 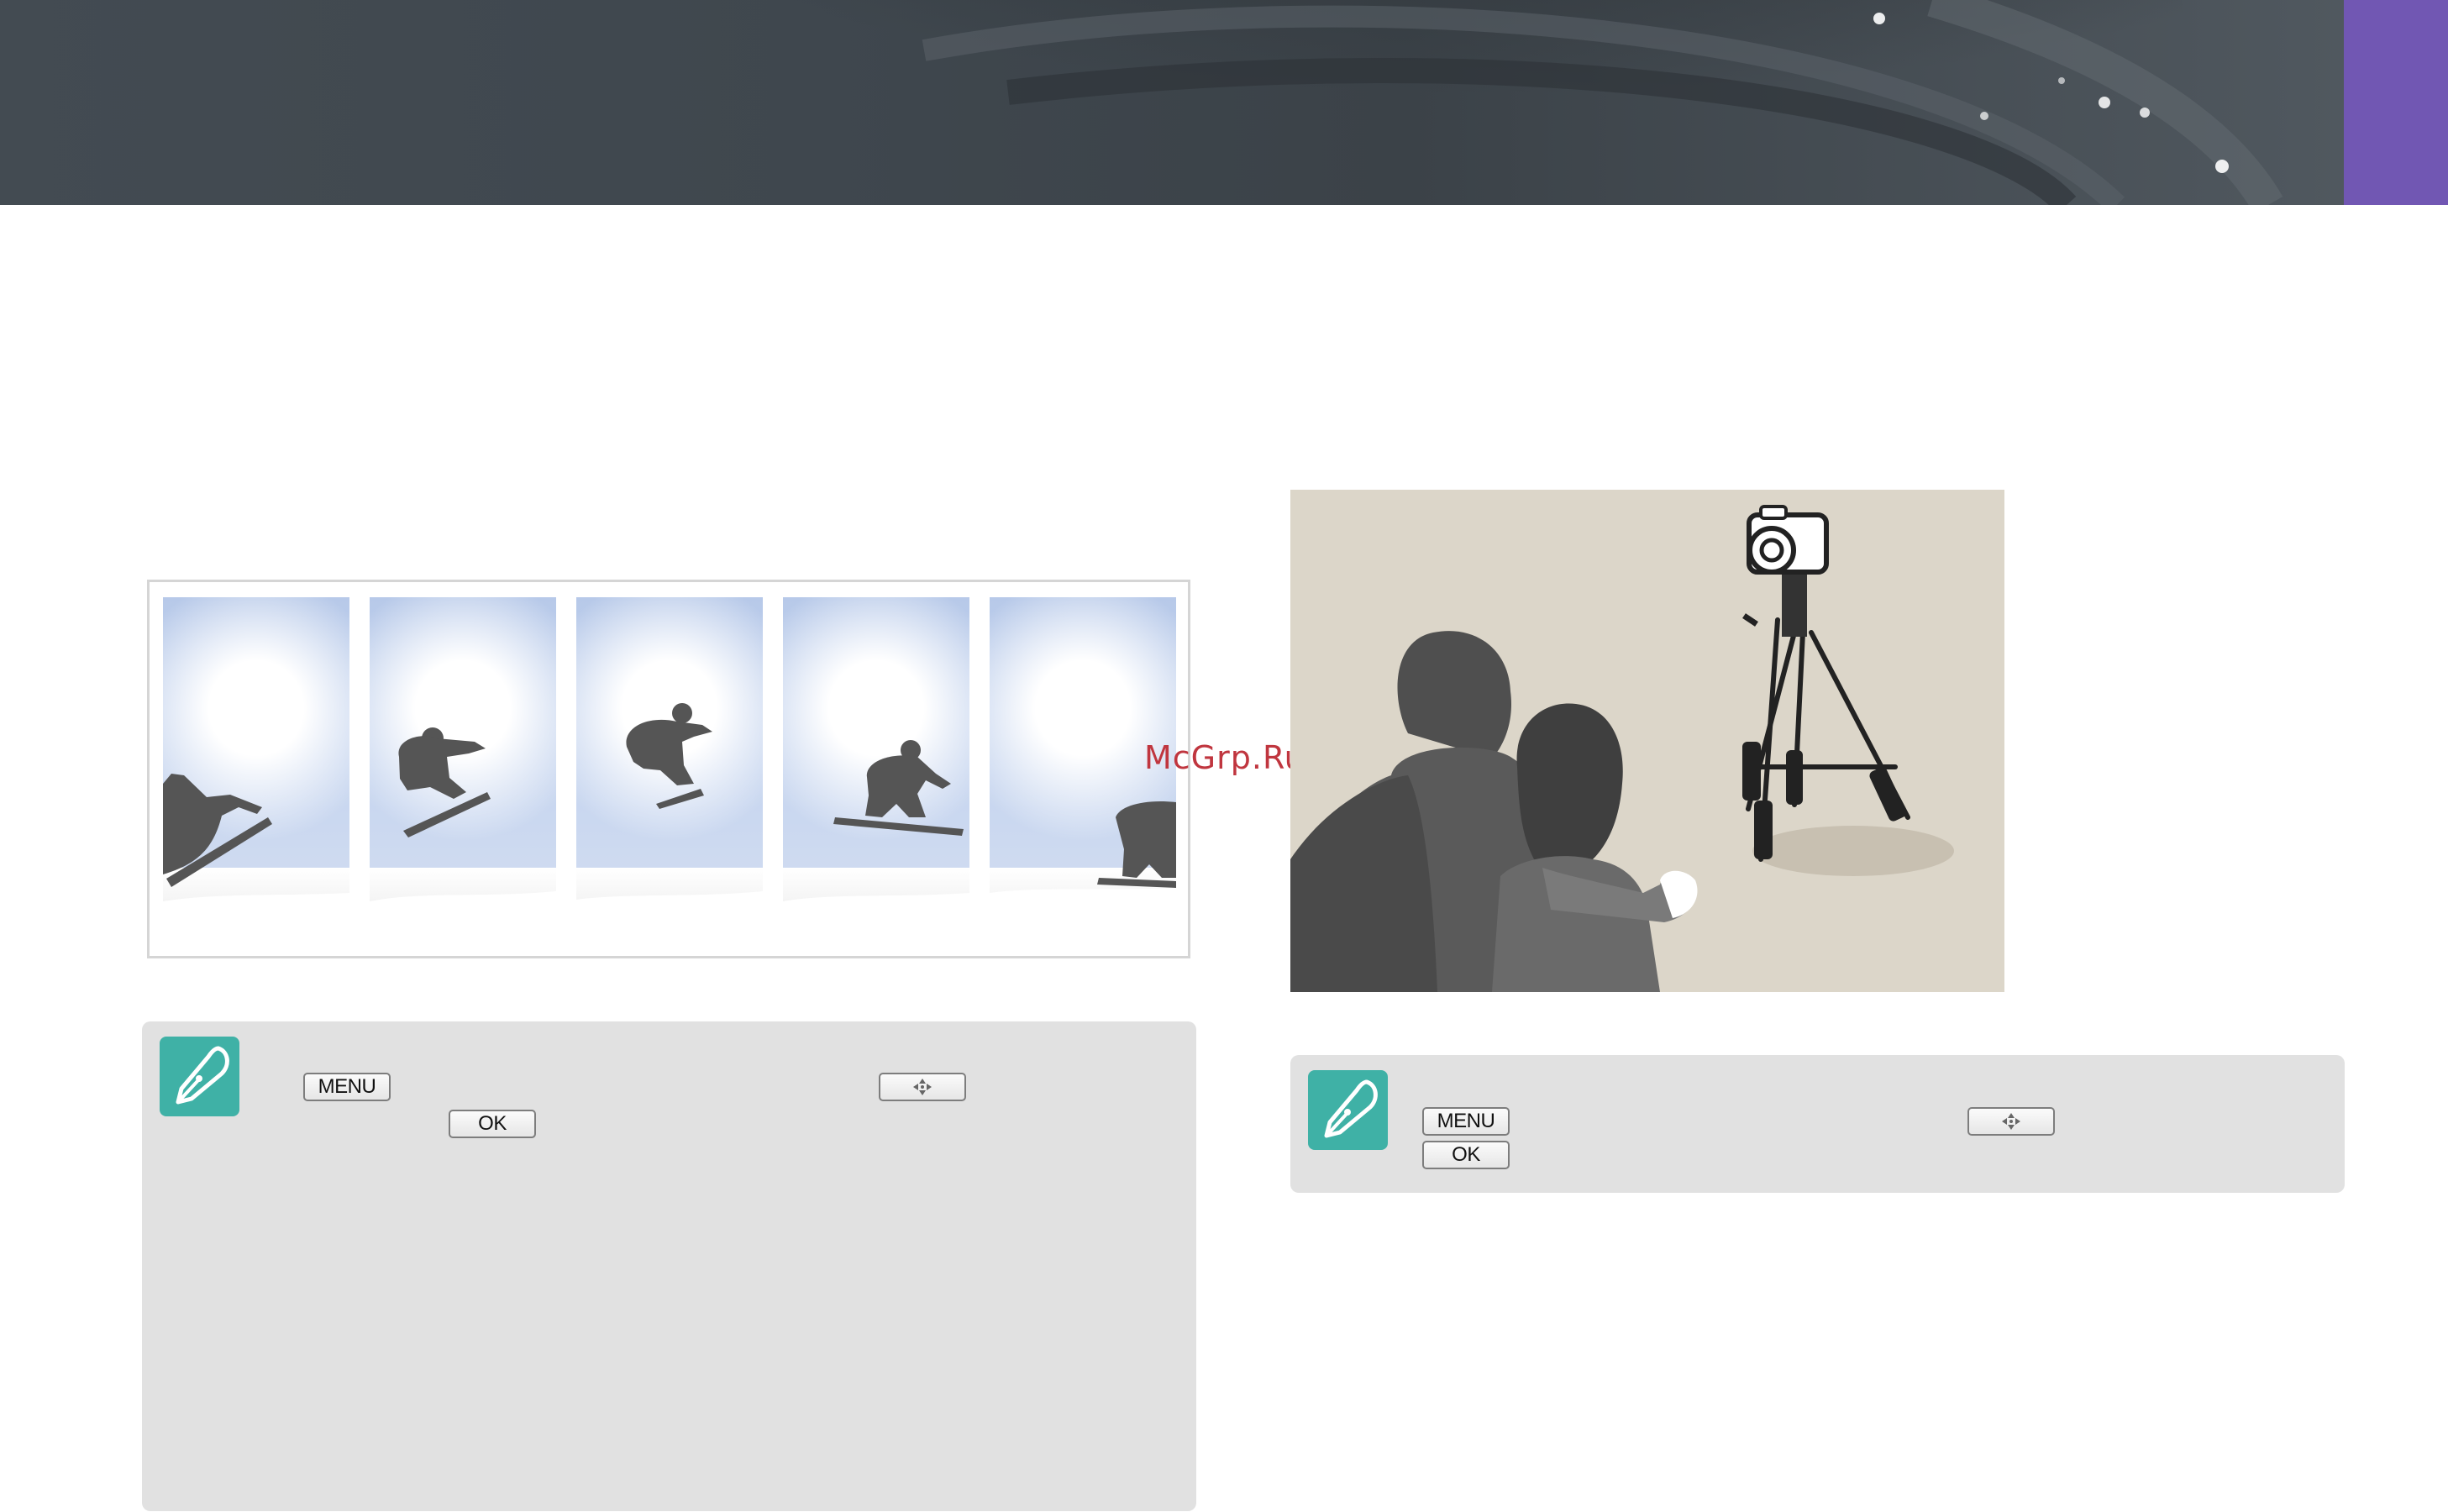 I want to click on page-header-band, so click(x=1172, y=102).